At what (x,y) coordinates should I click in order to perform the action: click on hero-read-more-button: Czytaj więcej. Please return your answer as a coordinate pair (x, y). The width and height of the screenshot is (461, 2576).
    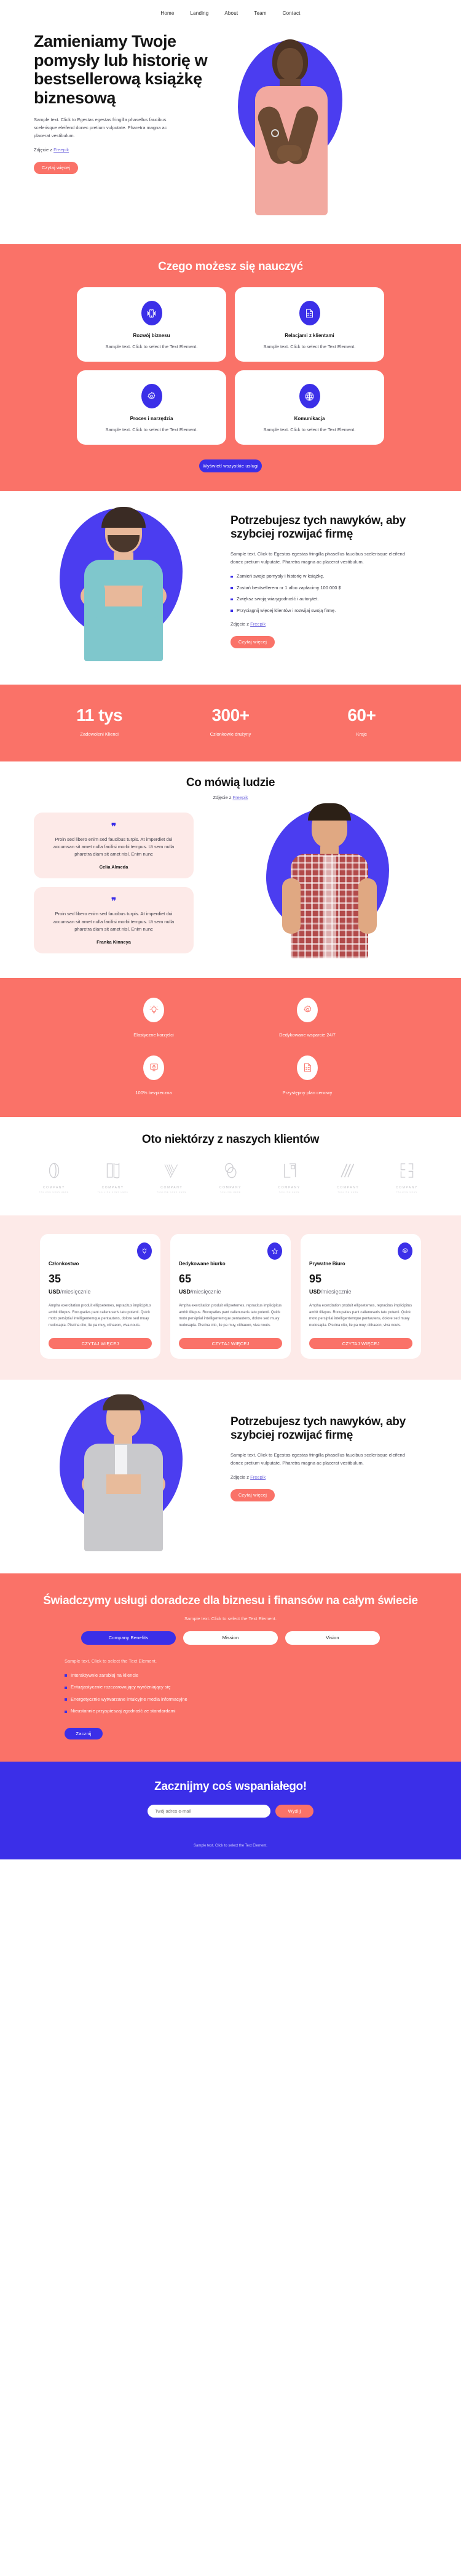
    Looking at the image, I should click on (56, 167).